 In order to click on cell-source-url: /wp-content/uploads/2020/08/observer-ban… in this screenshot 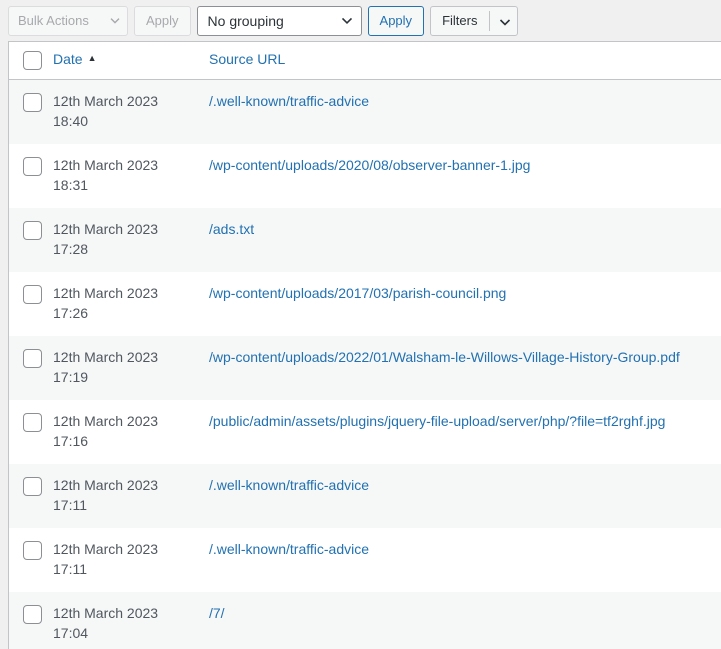, I will do `click(465, 175)`.